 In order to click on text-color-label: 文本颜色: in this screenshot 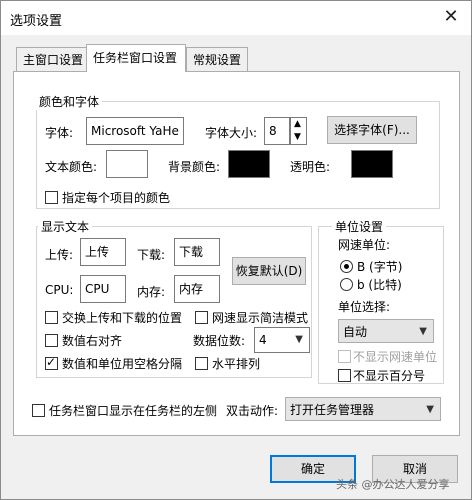, I will do `click(71, 167)`.